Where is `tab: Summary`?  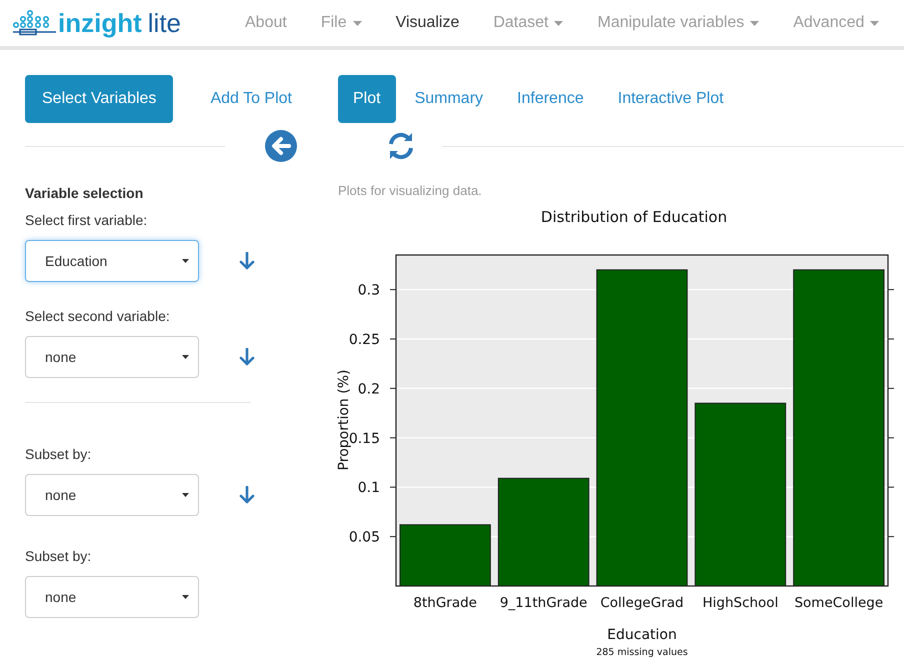 tab: Summary is located at coordinates (449, 99).